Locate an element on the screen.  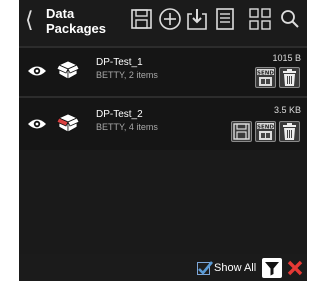
page-title-line-2: Packages is located at coordinates (76, 28).